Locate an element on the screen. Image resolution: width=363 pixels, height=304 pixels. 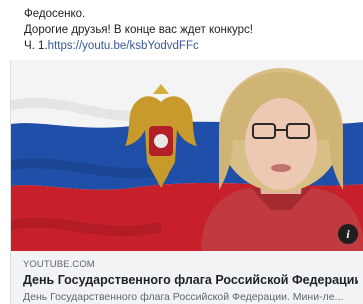
youtube-link: https://youtu.be/ksbYodvdFFc is located at coordinates (123, 46).